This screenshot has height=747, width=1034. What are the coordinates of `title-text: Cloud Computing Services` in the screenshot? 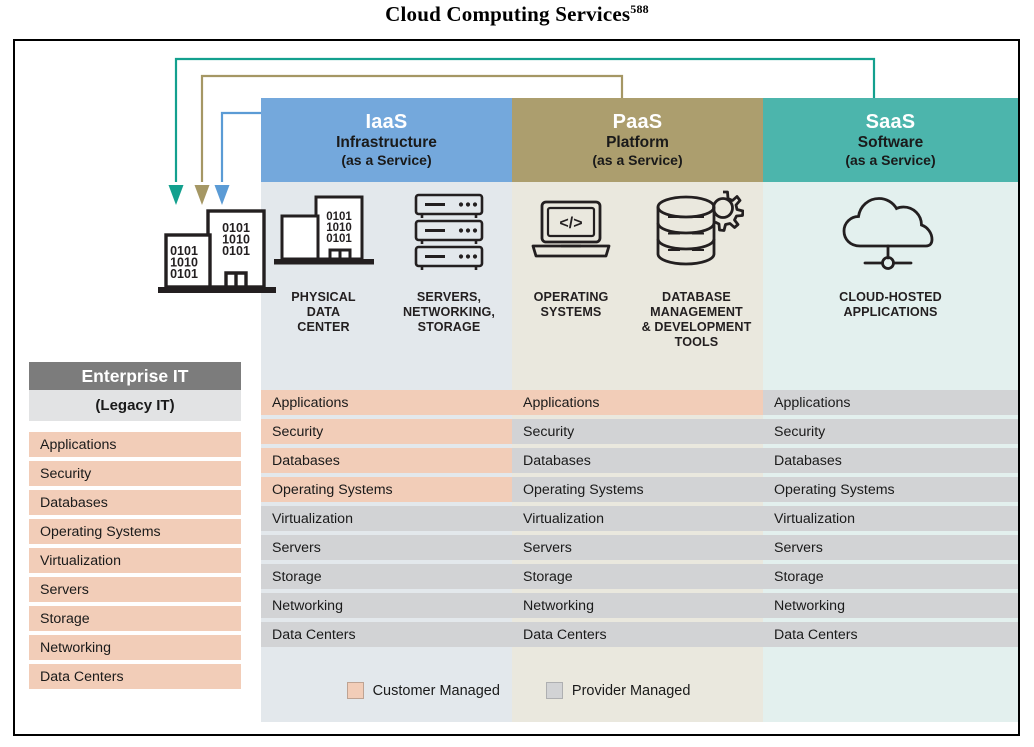 It's located at (508, 14).